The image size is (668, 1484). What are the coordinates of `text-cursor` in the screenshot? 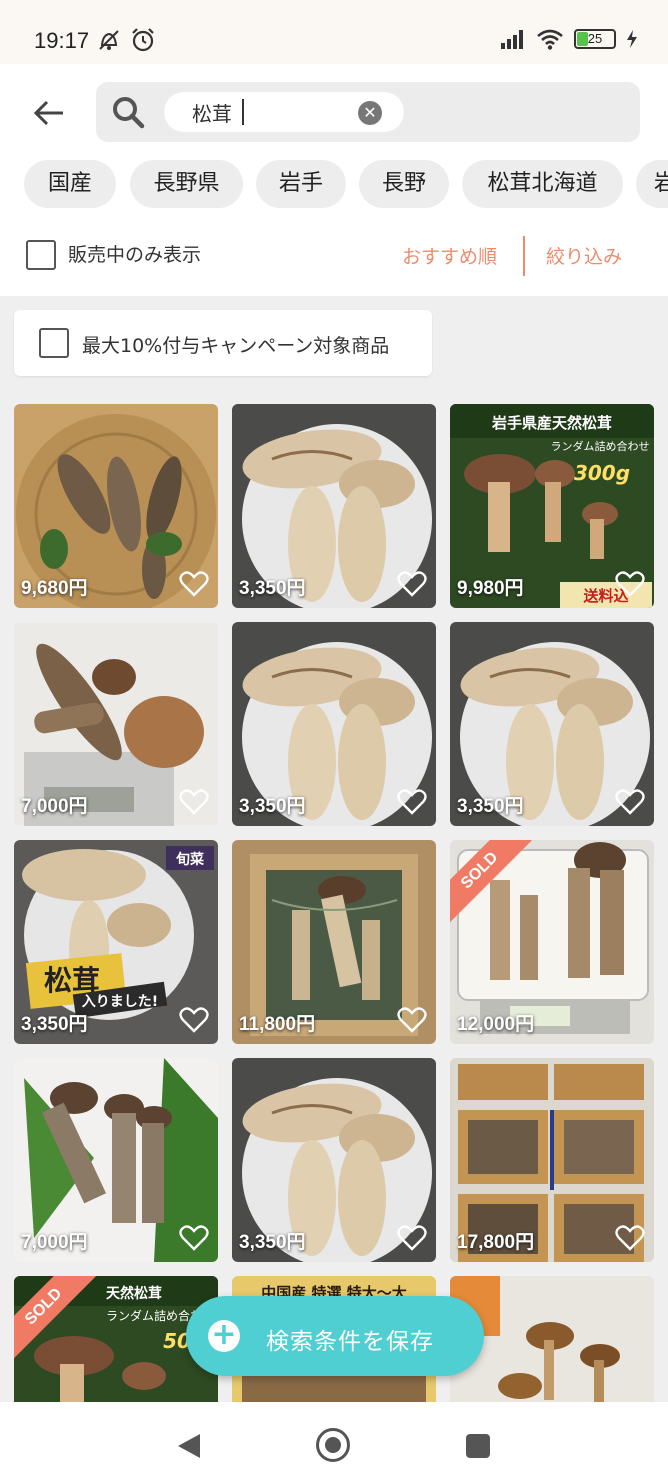 It's located at (243, 112).